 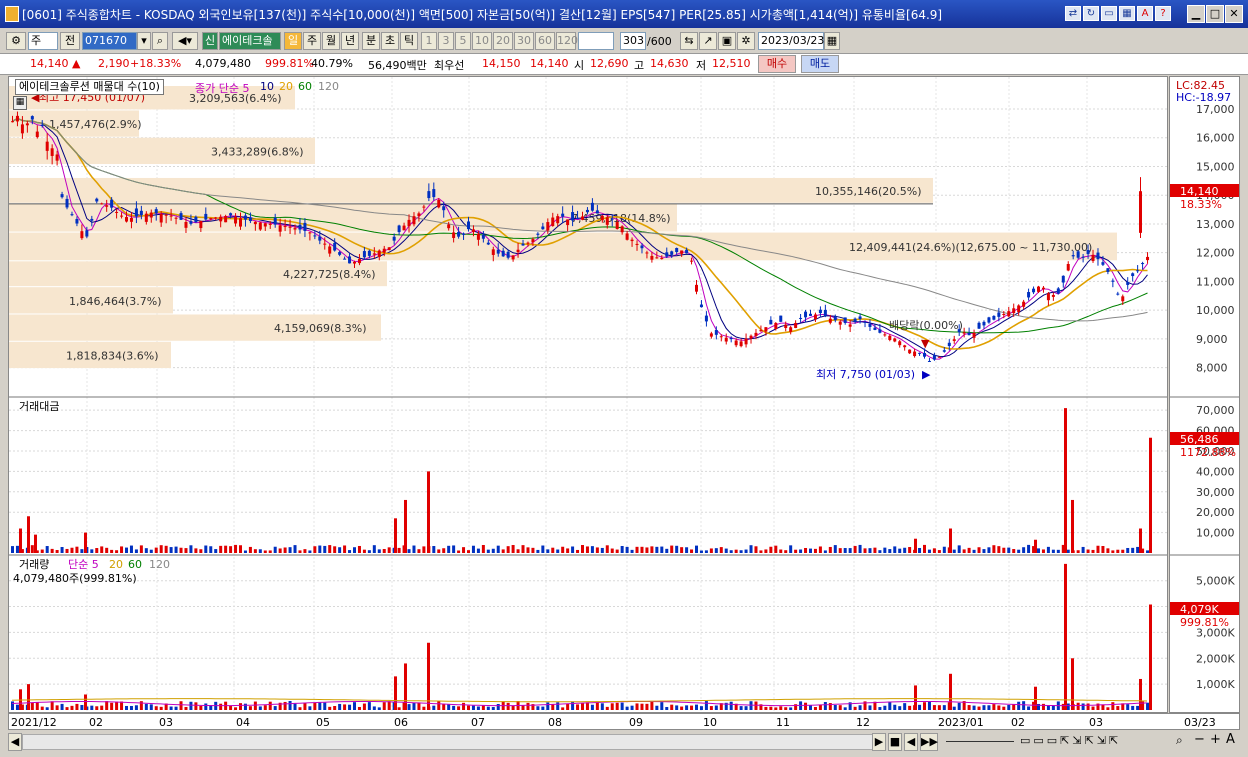 What do you see at coordinates (293, 41) in the screenshot?
I see `unit-day: 일` at bounding box center [293, 41].